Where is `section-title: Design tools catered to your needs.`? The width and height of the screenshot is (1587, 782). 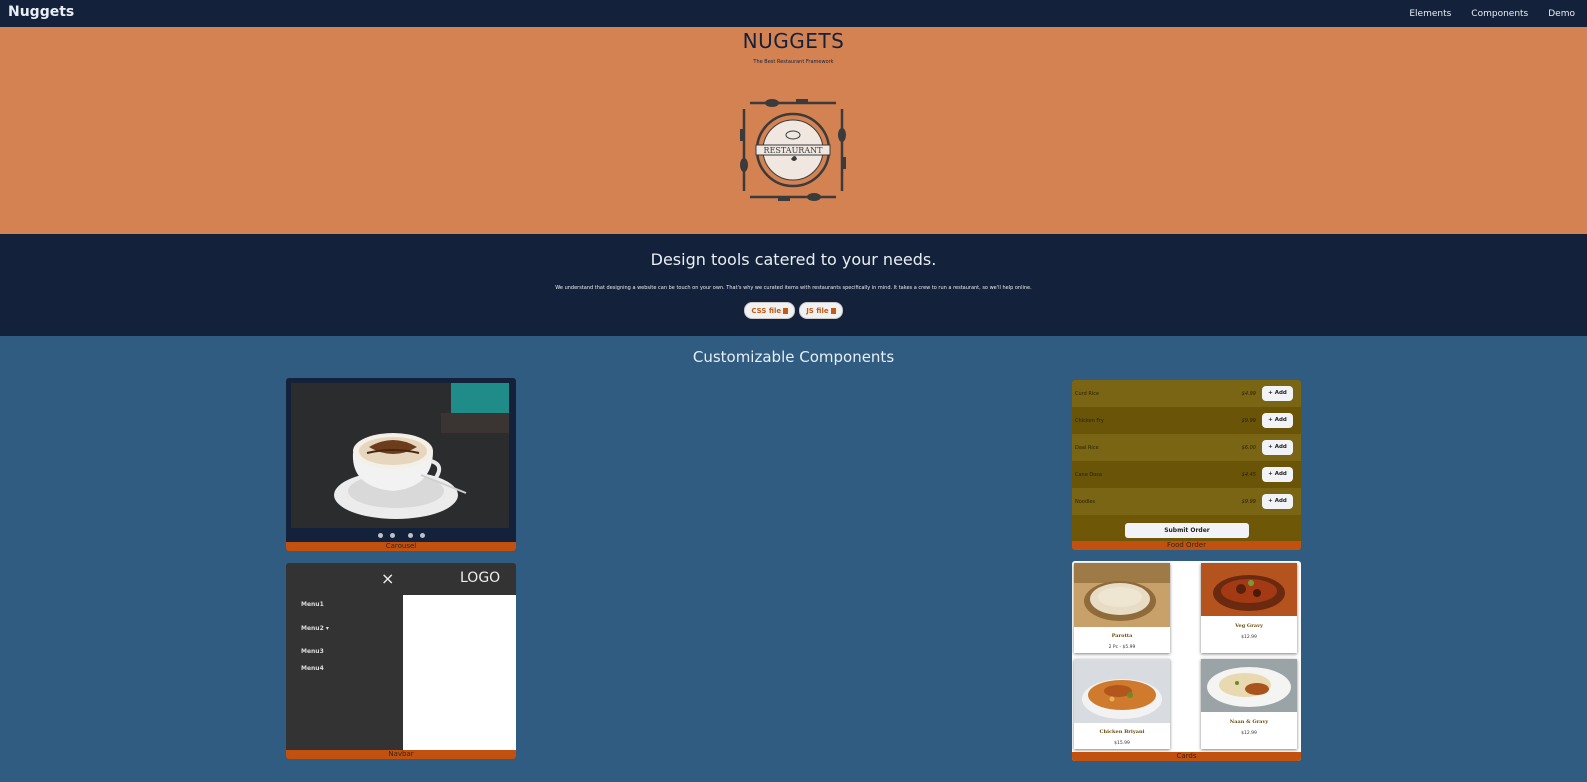
section-title: Design tools catered to your needs. is located at coordinates (793, 259).